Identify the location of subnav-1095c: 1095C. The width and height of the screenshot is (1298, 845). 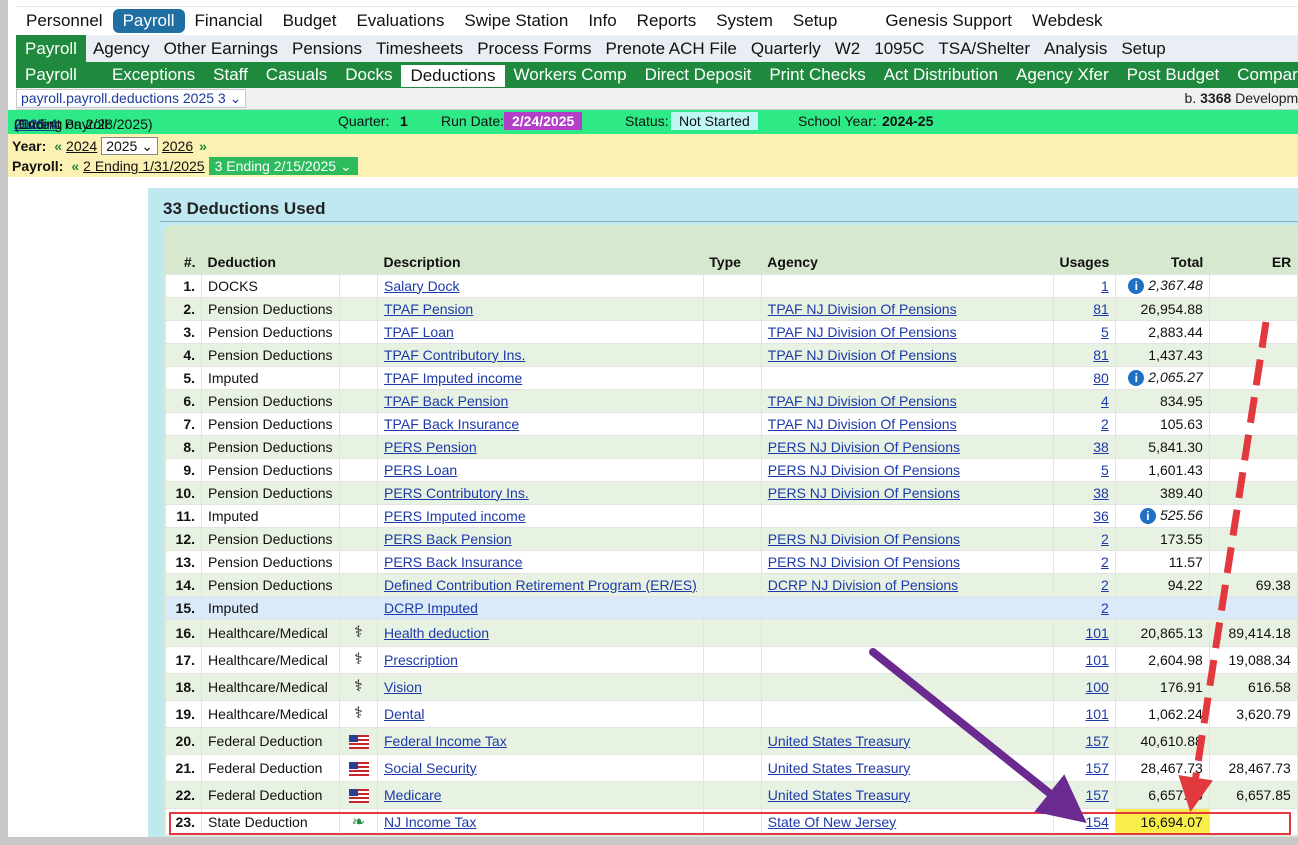
(899, 48).